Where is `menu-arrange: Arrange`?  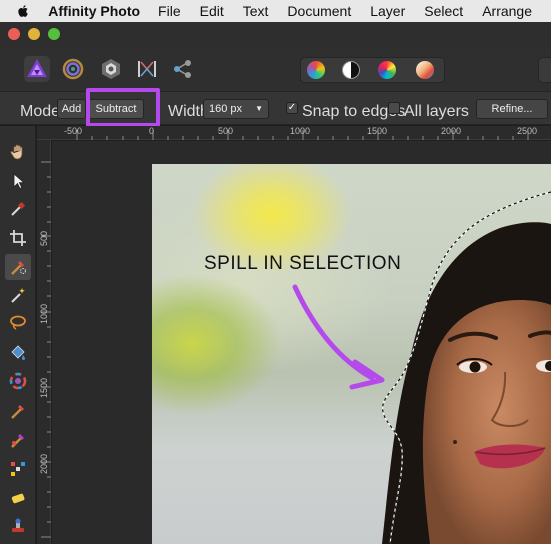
menu-arrange: Arrange is located at coordinates (507, 11).